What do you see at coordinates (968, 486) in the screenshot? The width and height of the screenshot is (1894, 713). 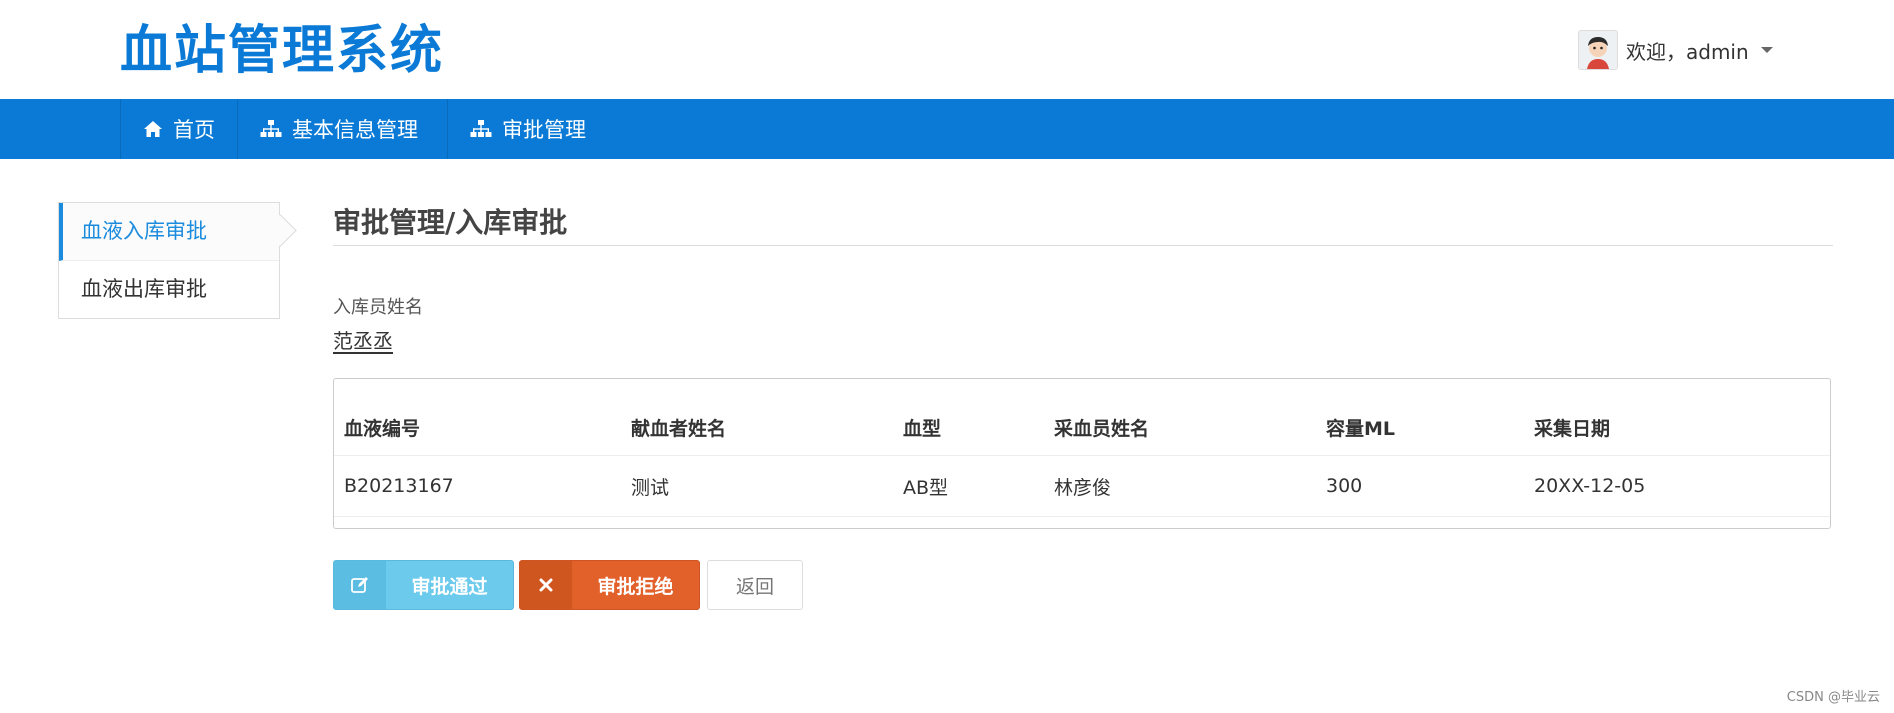 I see `table-cell: AB型` at bounding box center [968, 486].